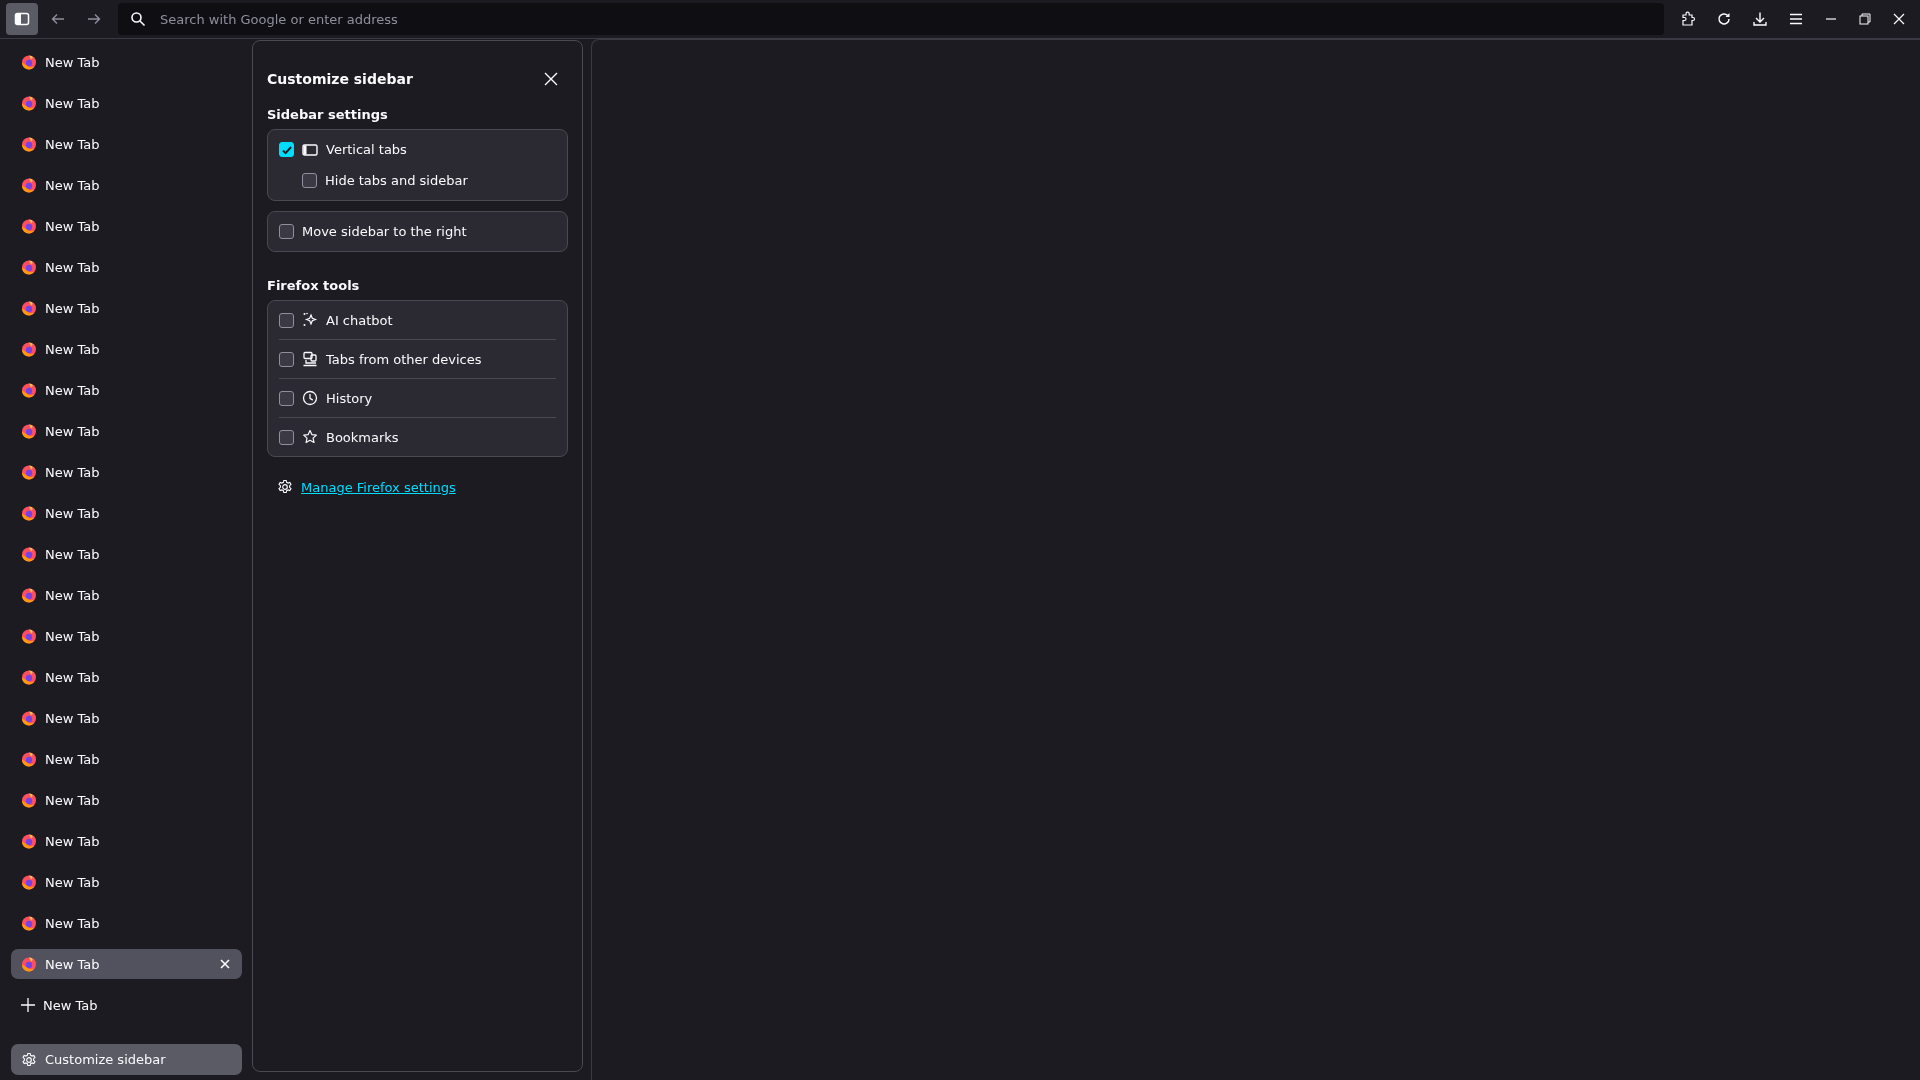  Describe the element at coordinates (328, 114) in the screenshot. I see `section-heading: Sidebar settings` at that location.